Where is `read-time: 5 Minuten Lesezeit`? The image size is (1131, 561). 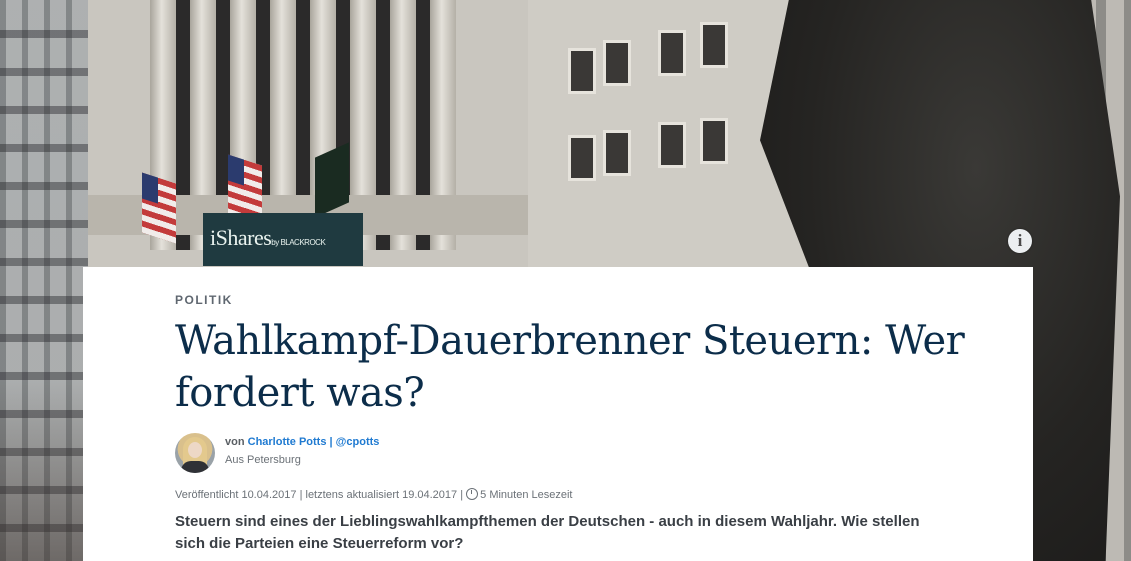 read-time: 5 Minuten Lesezeit is located at coordinates (526, 495).